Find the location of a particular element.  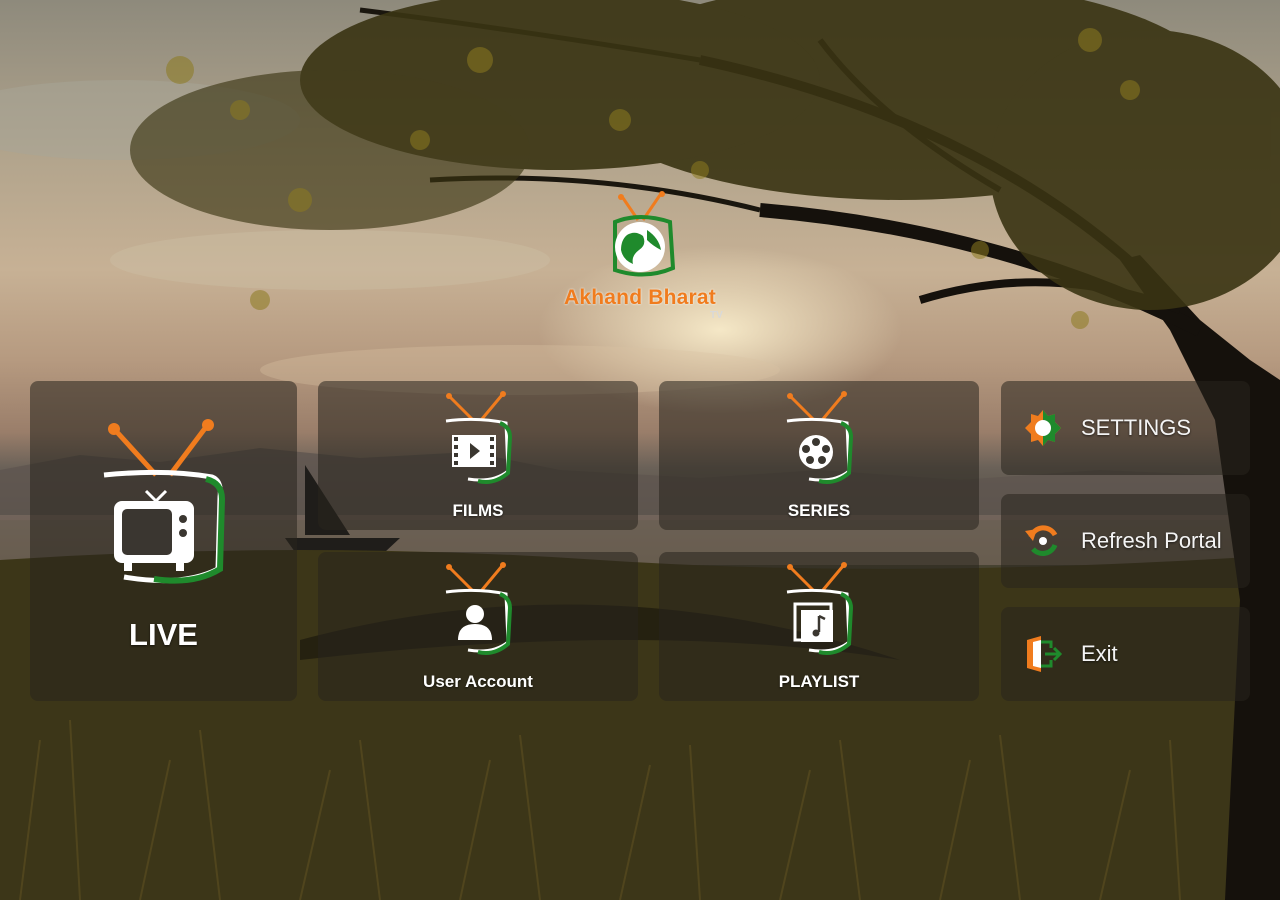

user-icon is located at coordinates (479, 608).